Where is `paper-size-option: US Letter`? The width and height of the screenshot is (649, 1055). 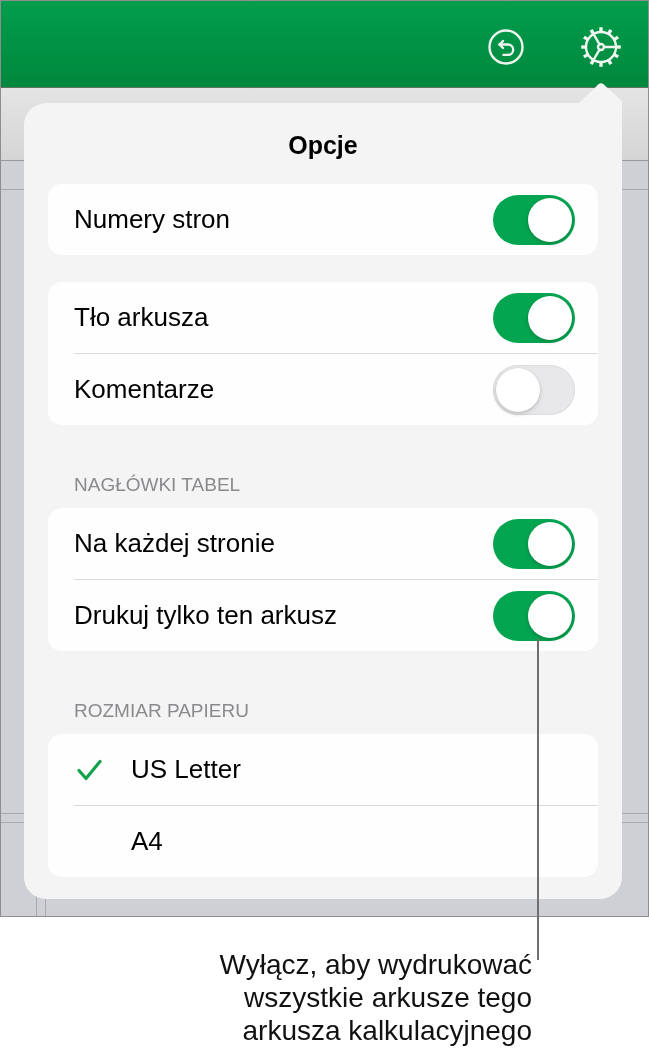 paper-size-option: US Letter is located at coordinates (323, 769).